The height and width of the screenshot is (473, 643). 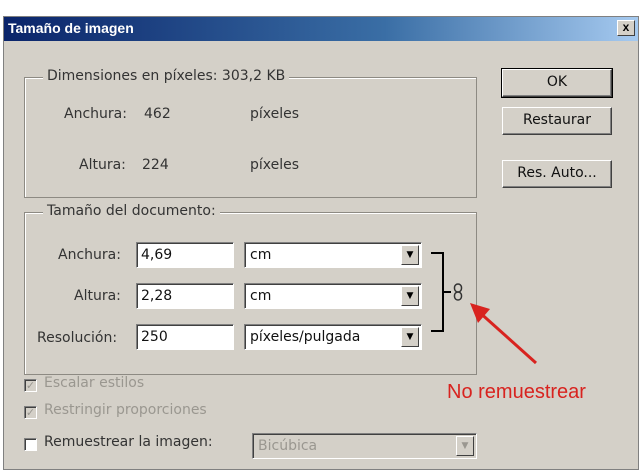 What do you see at coordinates (321, 29) in the screenshot?
I see `title-bar: Tamaño de imagen x` at bounding box center [321, 29].